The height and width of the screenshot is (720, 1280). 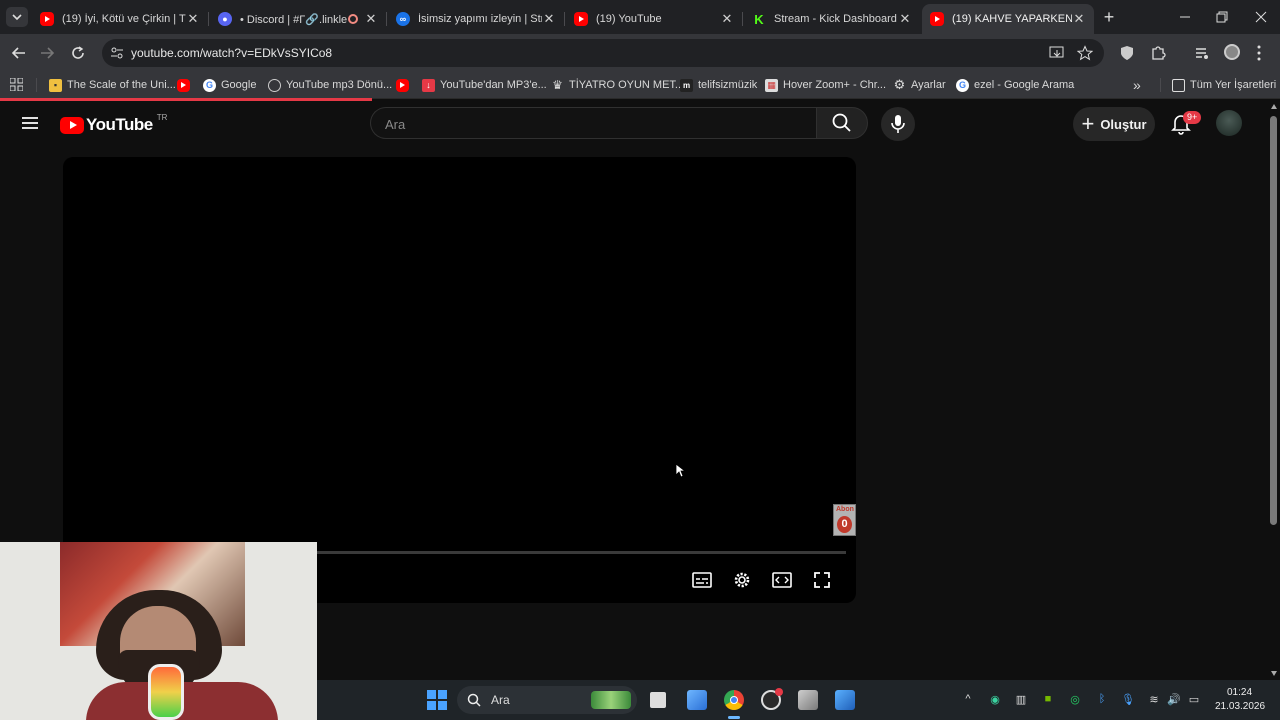 I want to click on bookmark-item: ⚙ Ayarlar, so click(x=919, y=85).